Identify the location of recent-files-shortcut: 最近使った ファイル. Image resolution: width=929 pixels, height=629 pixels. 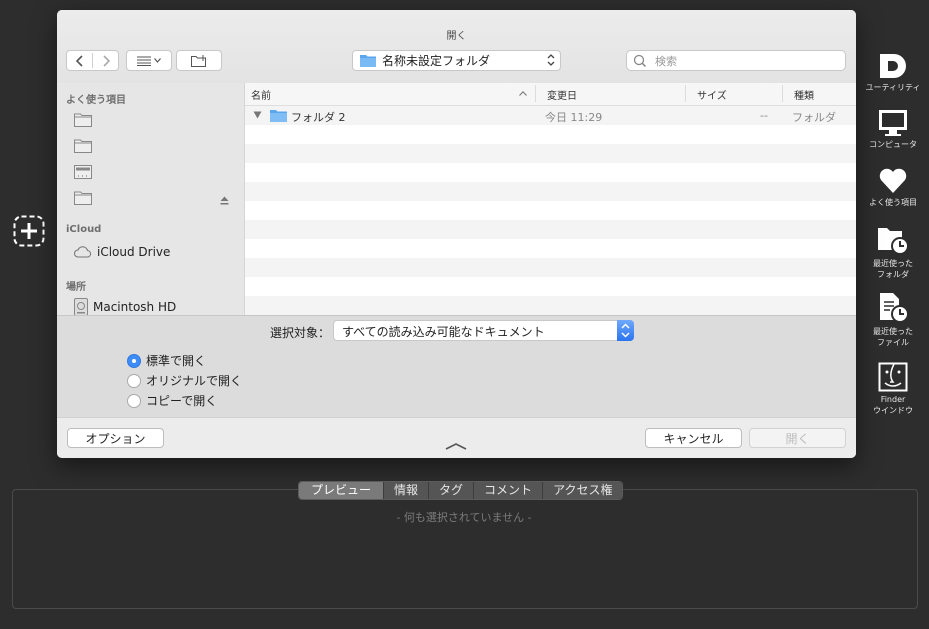
(893, 320).